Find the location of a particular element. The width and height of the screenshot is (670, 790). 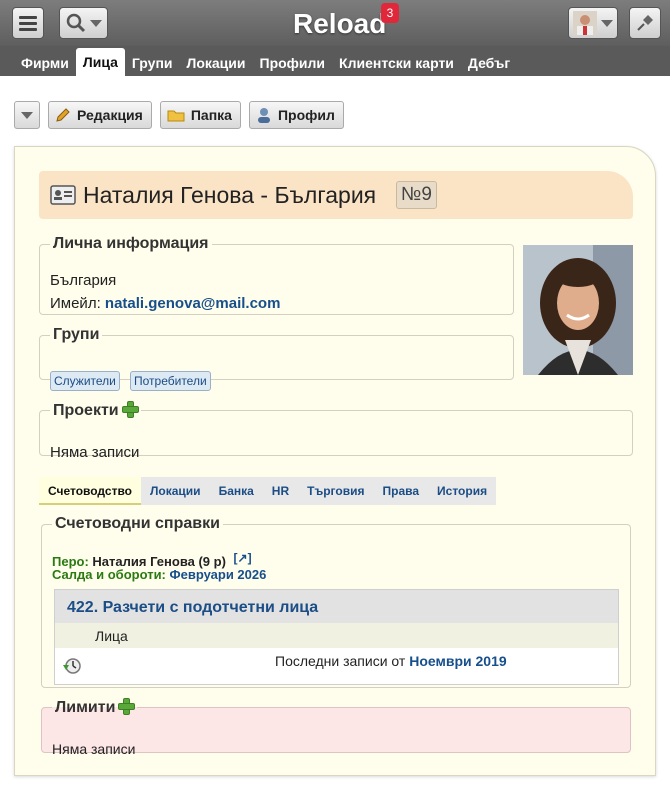

balances-row: Салда и обороти: Февруари 2026 is located at coordinates (159, 574).